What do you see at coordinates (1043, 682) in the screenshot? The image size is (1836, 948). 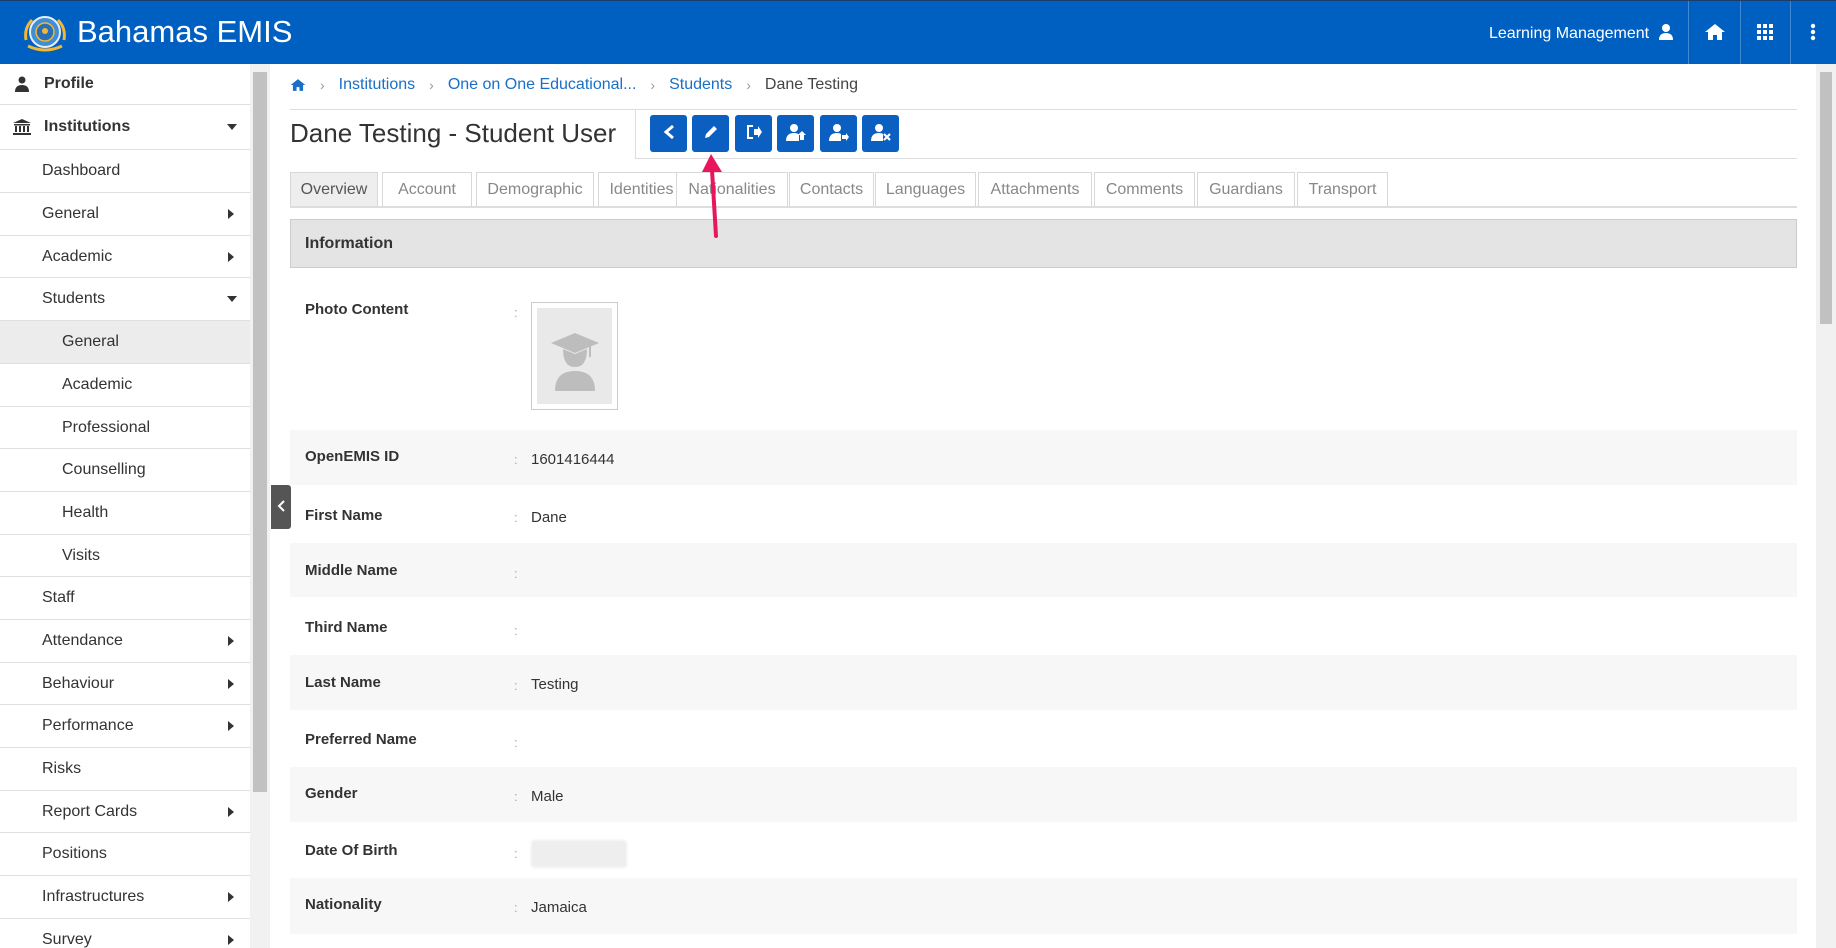 I see `field-row: Last Name : Testing` at bounding box center [1043, 682].